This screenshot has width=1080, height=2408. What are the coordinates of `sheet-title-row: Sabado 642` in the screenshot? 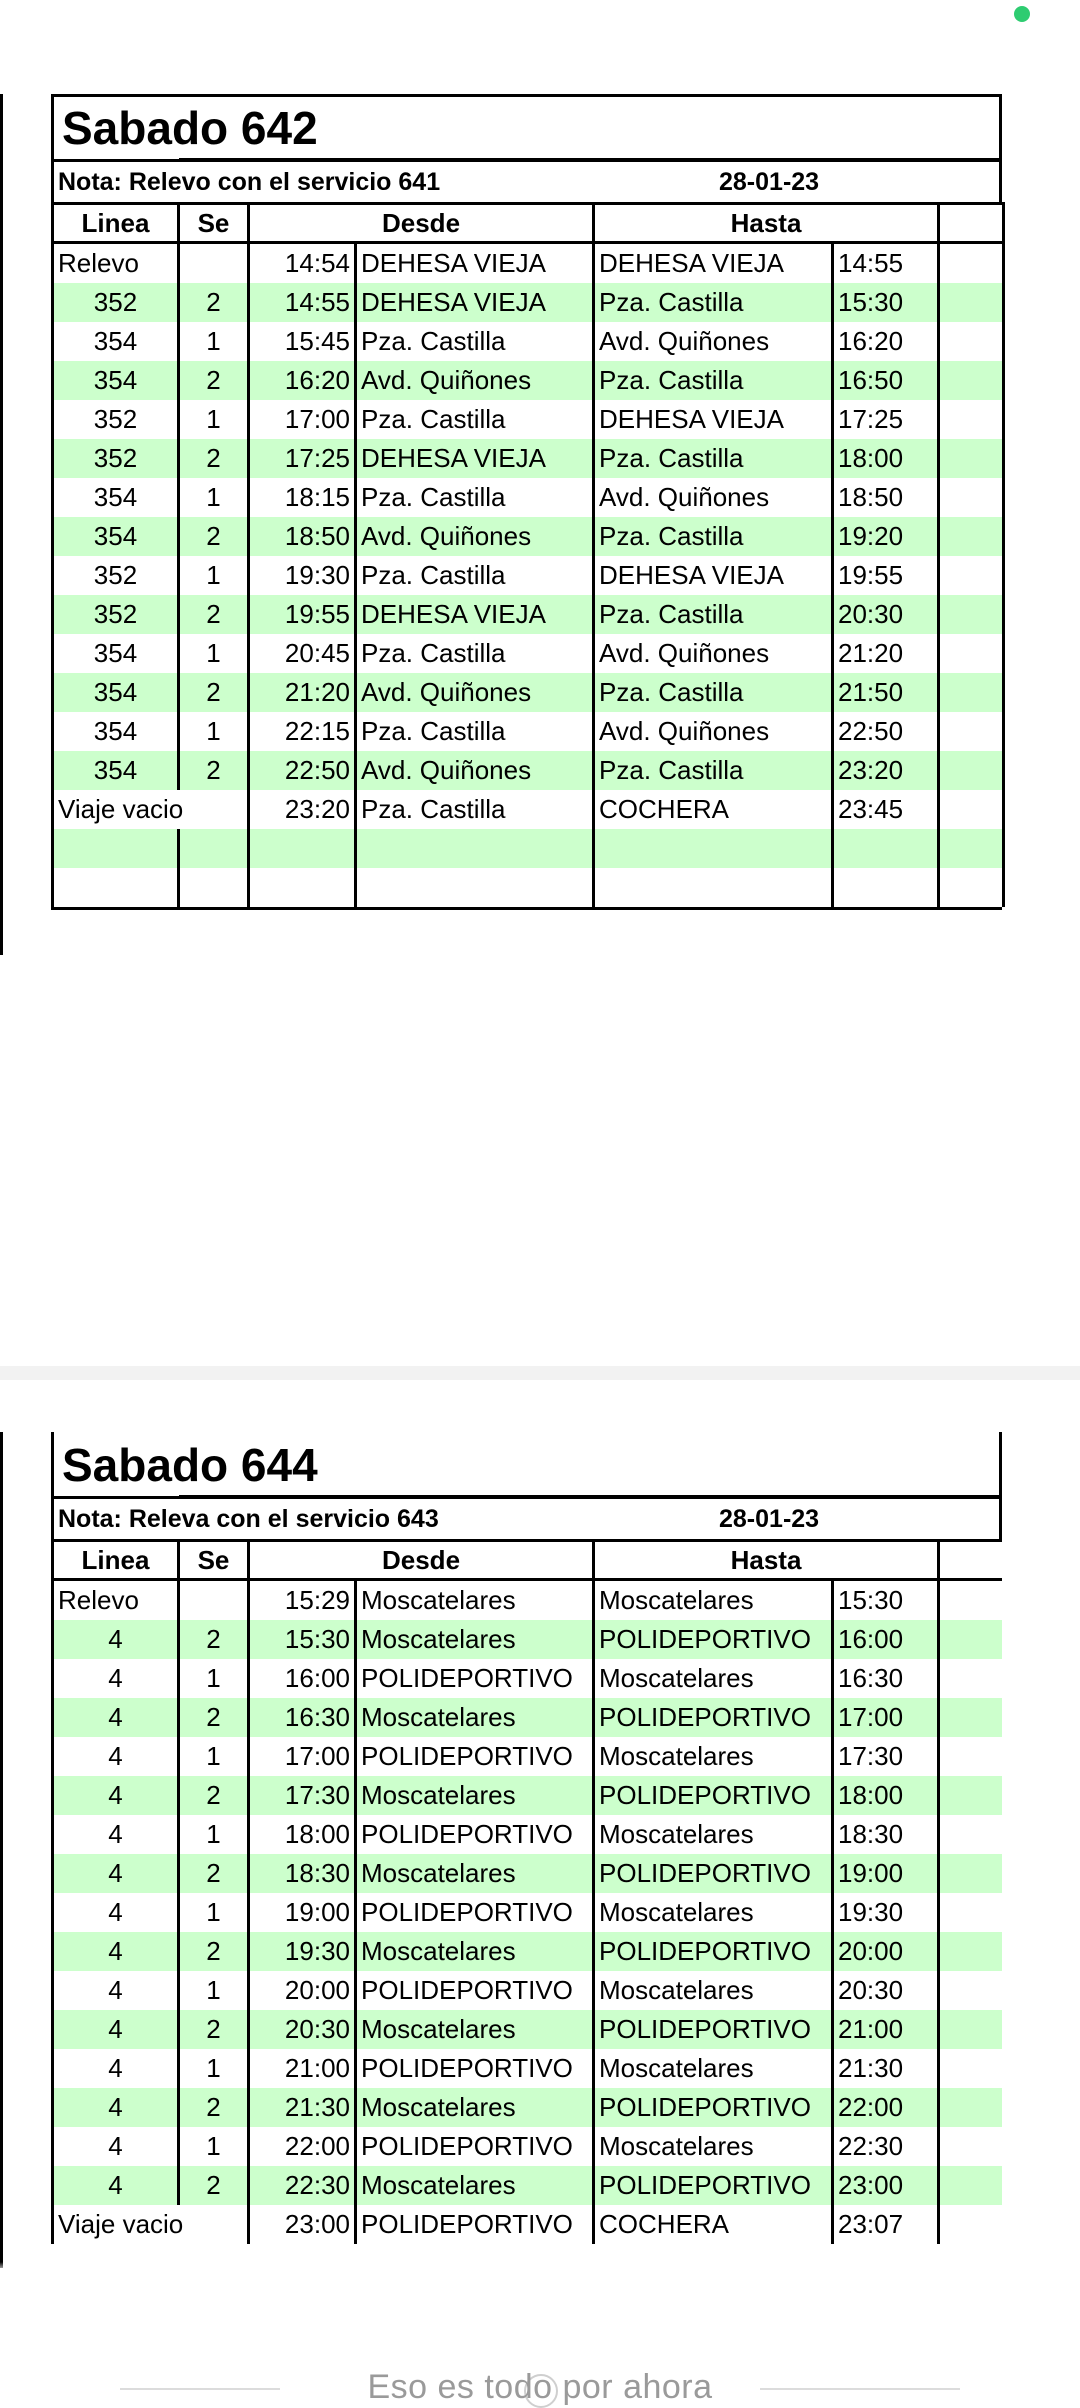 It's located at (526, 127).